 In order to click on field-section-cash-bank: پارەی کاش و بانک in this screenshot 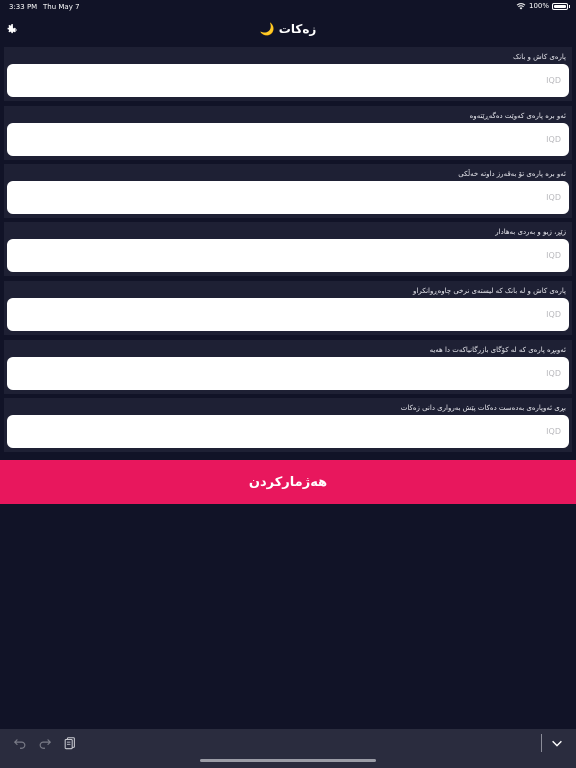, I will do `click(288, 74)`.